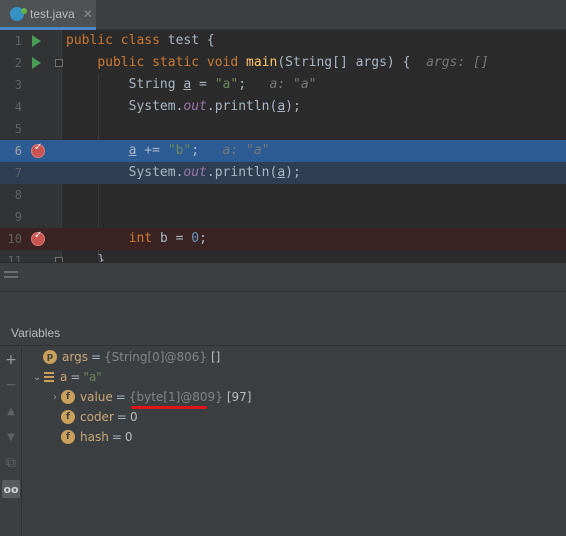  What do you see at coordinates (283, 41) in the screenshot?
I see `code-line: 1 public class test {` at bounding box center [283, 41].